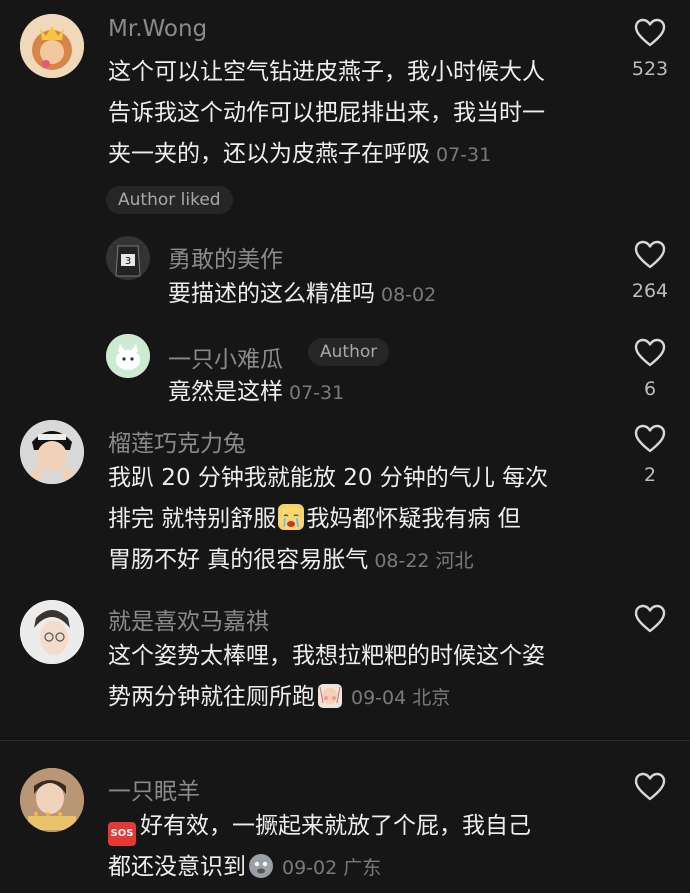 Image resolution: width=690 pixels, height=893 pixels. I want to click on comment-text: SOS 好有效，一撅起来就放了个屁，我自己 都还没意识到 09-02 广东, so click(363, 847).